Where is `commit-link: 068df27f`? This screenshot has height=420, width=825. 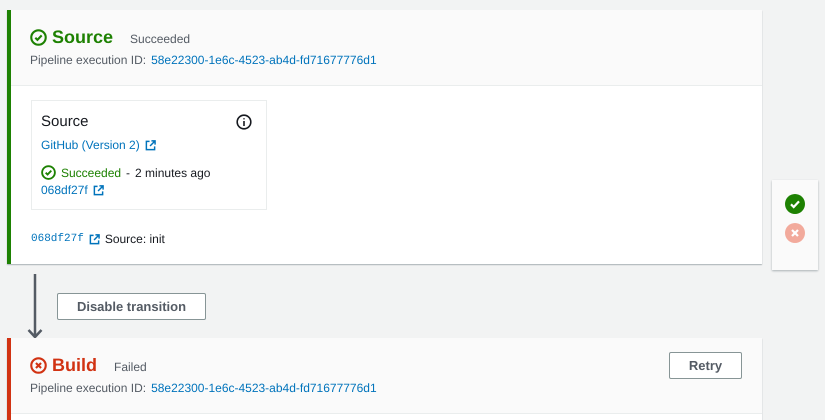 commit-link: 068df27f is located at coordinates (57, 239).